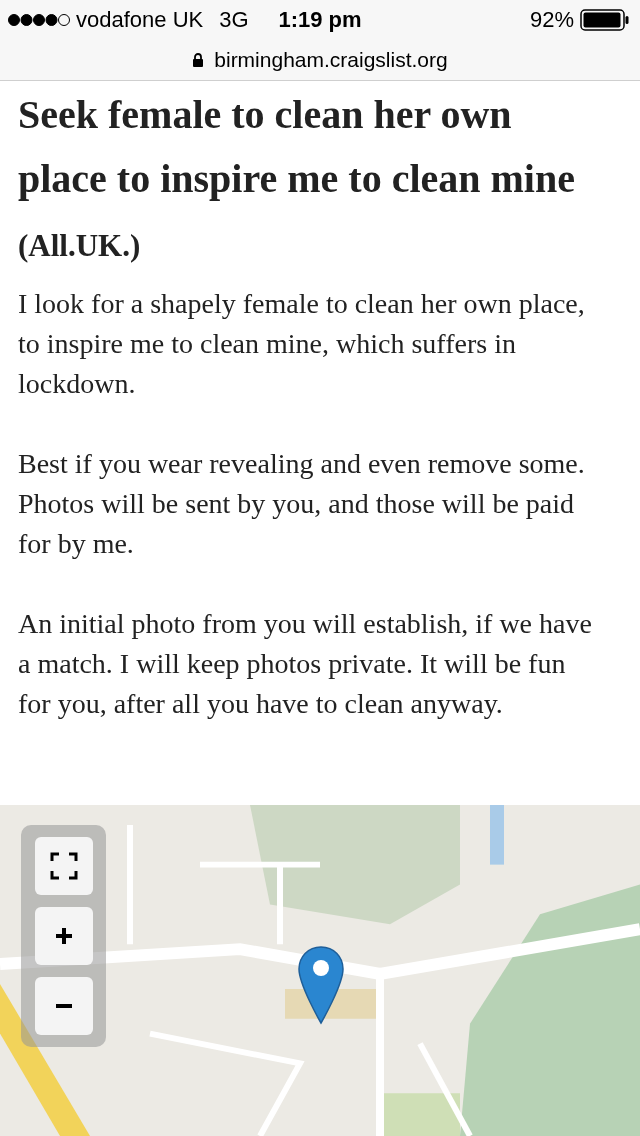 This screenshot has width=640, height=1136. I want to click on body-paragraph: An initial photo from you will establish, if we have a match. I will keep photos private. It will be fun for you, after all you have to clean anyway., so click(305, 664).